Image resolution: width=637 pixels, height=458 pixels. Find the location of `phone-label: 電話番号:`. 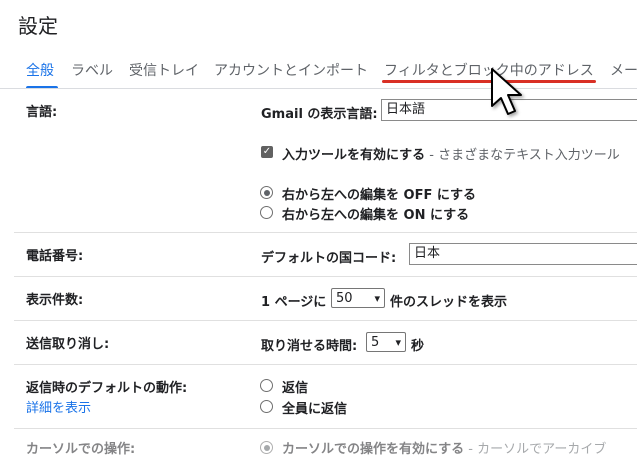

phone-label: 電話番号: is located at coordinates (55, 256).